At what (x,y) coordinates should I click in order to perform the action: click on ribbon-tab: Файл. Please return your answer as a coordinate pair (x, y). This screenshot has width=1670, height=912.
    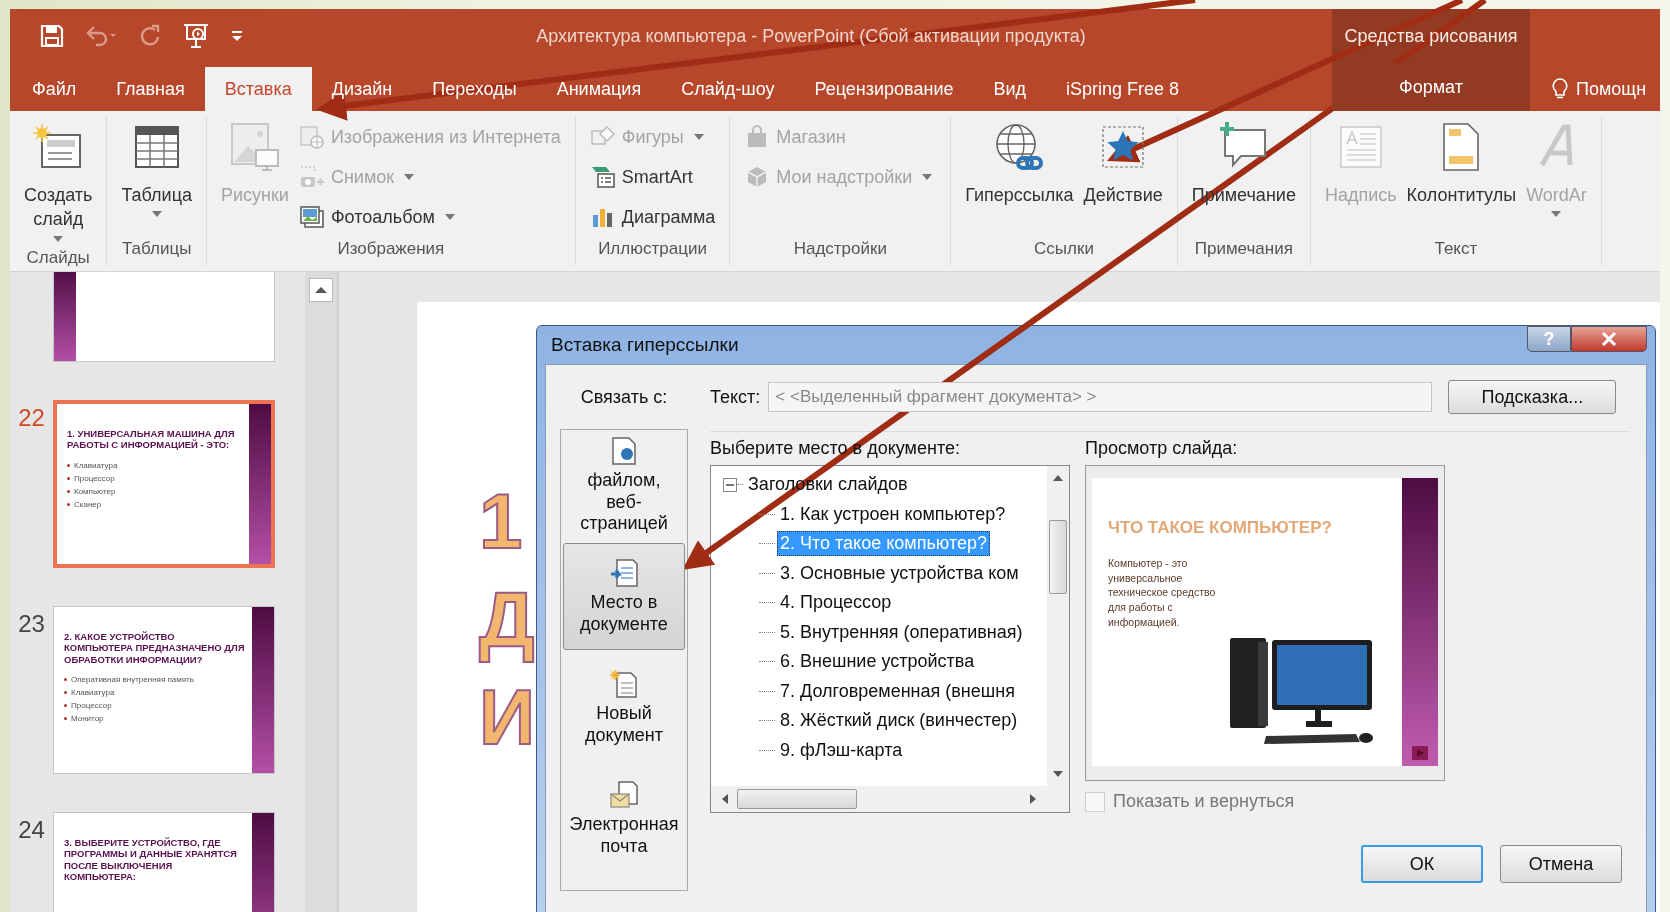
    Looking at the image, I should click on (54, 89).